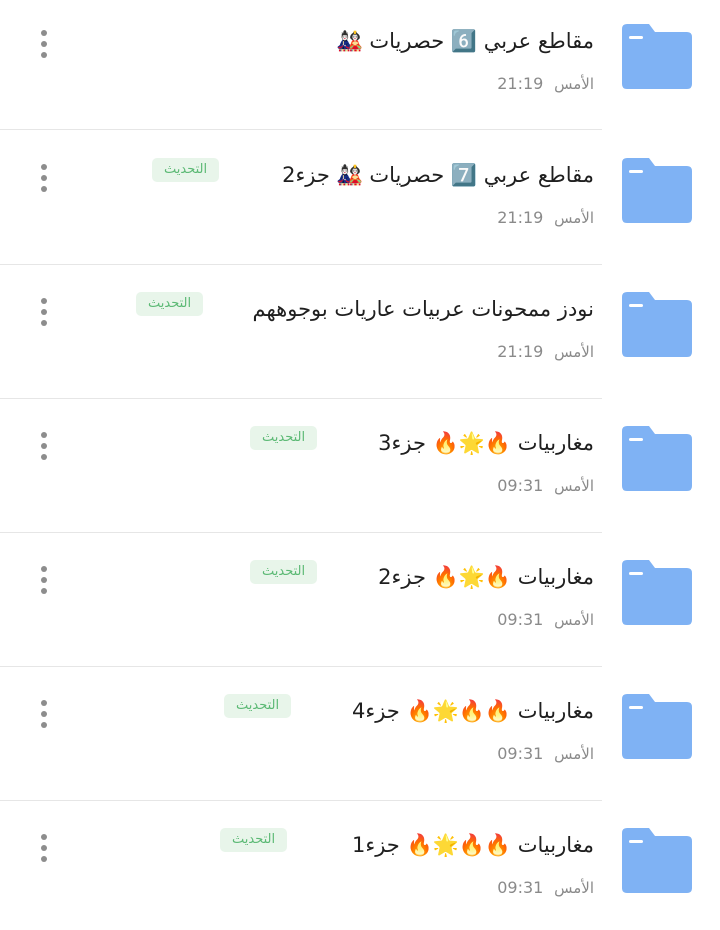 Image resolution: width=720 pixels, height=930 pixels. Describe the element at coordinates (360, 737) in the screenshot. I see `list-item: التحديث مغاربيات 🔥🔥🌟🔥 جزء4 الأمس 09:31` at that location.